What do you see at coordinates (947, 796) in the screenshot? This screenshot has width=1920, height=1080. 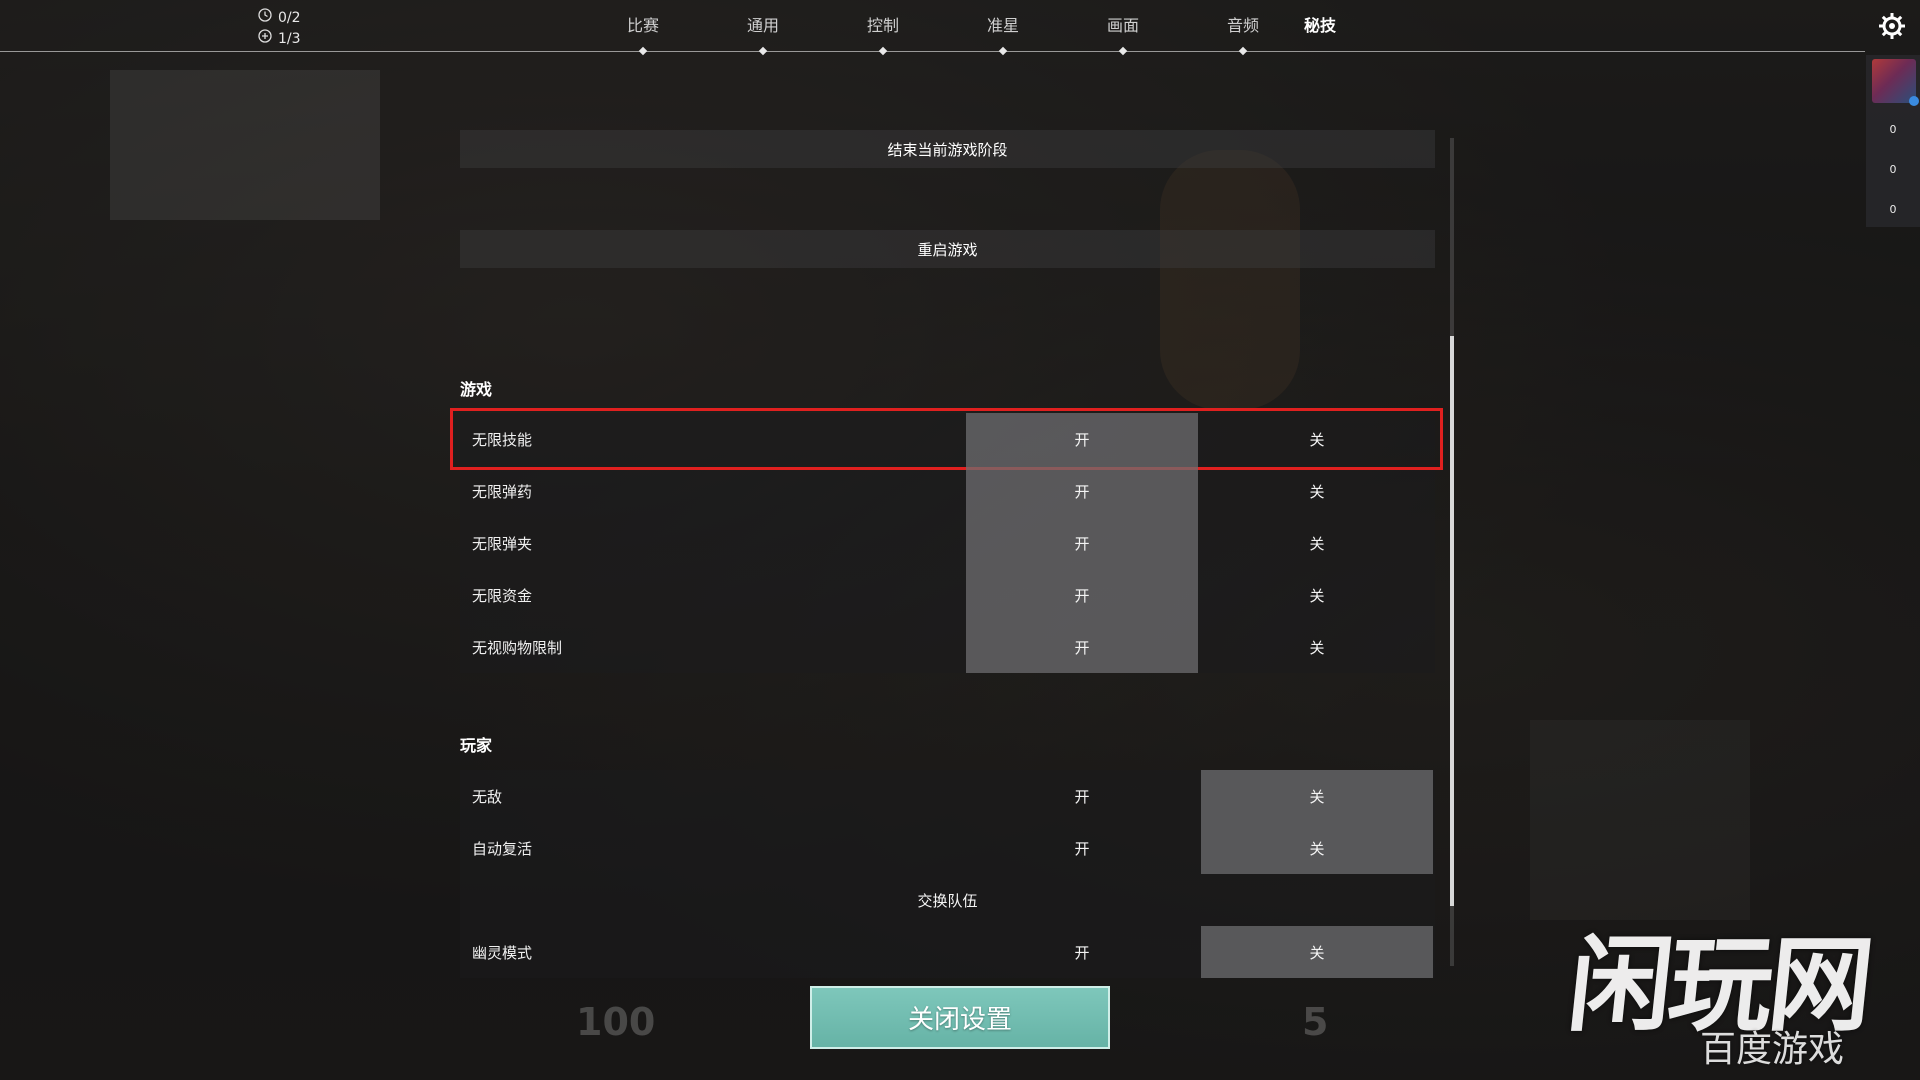 I see `option-row-invincible: 无敌 开 关` at bounding box center [947, 796].